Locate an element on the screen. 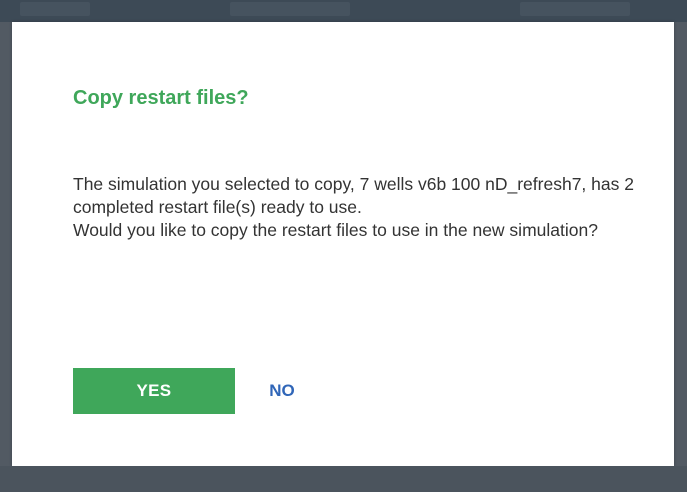 This screenshot has height=492, width=687. background-toolbar is located at coordinates (343, 11).